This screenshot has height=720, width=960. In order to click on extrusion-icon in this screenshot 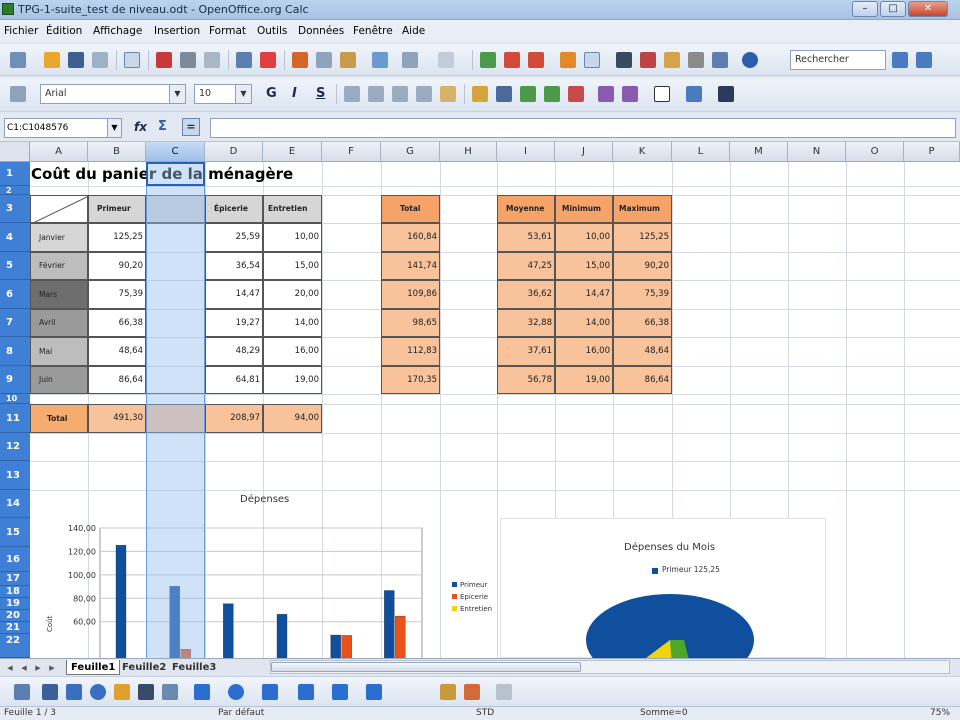, I will do `click(504, 692)`.